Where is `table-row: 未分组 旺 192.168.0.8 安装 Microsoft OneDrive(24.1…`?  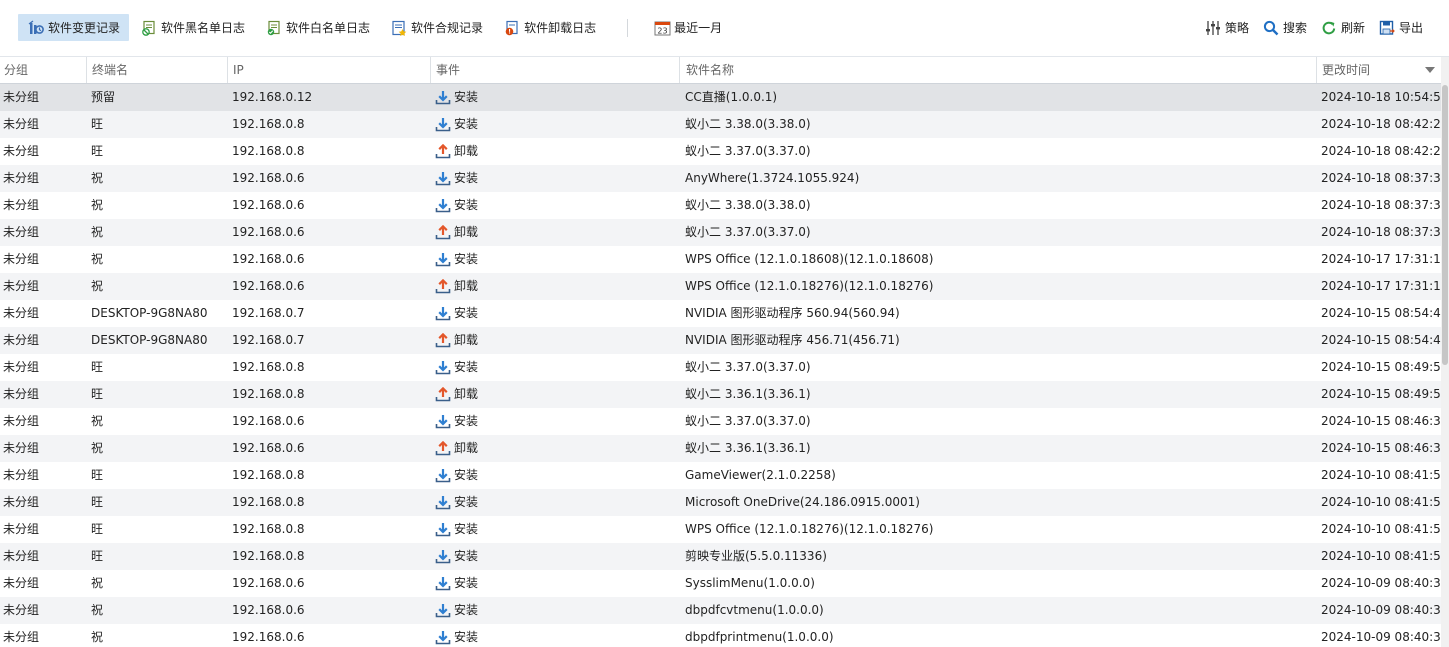 table-row: 未分组 旺 192.168.0.8 安装 Microsoft OneDrive(24.1… is located at coordinates (720, 502).